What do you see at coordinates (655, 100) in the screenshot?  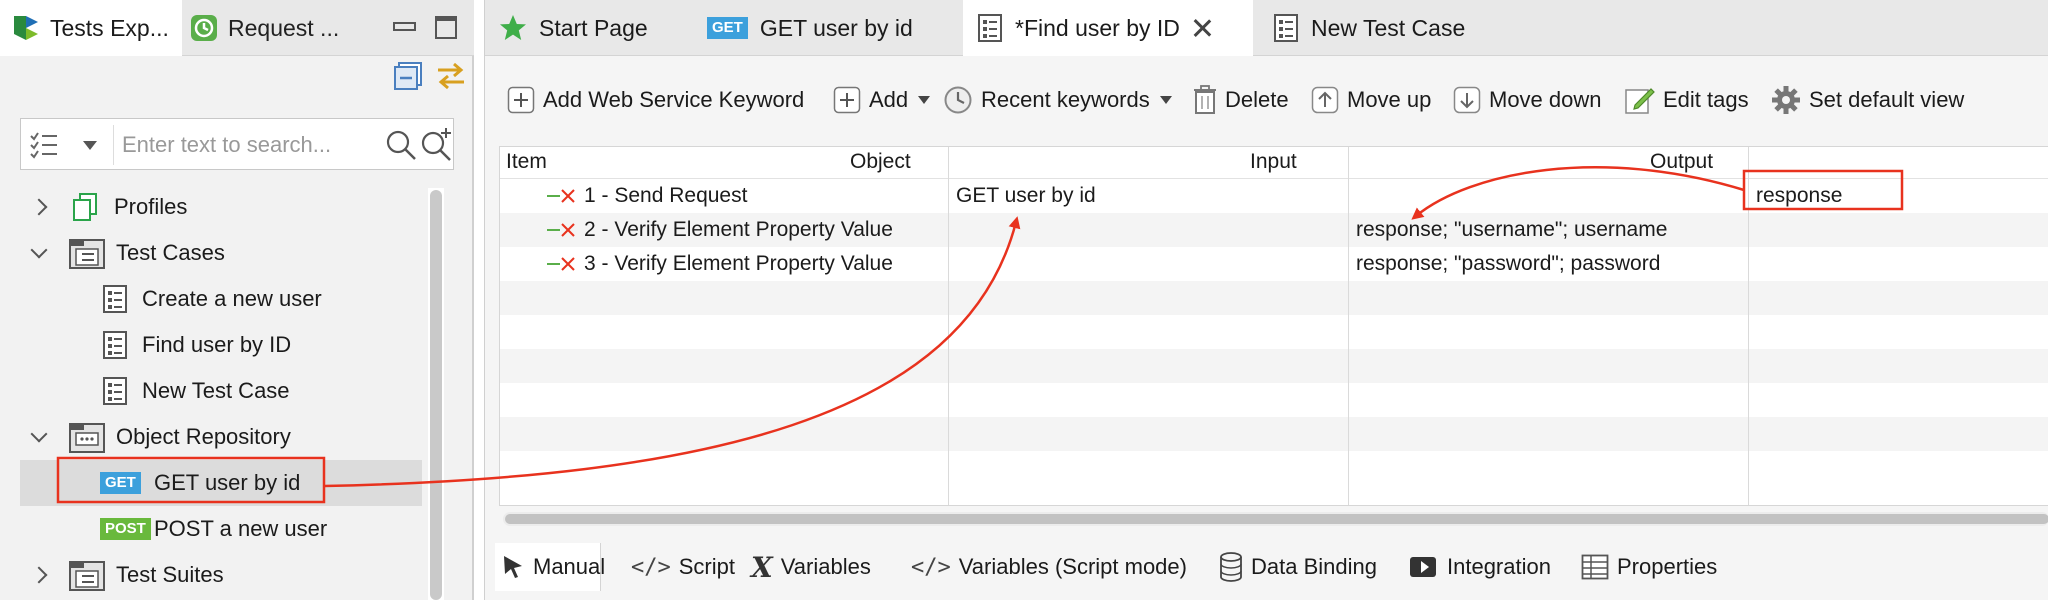 I see `add-web-service-keyword-button: Add Web Service Keyword` at bounding box center [655, 100].